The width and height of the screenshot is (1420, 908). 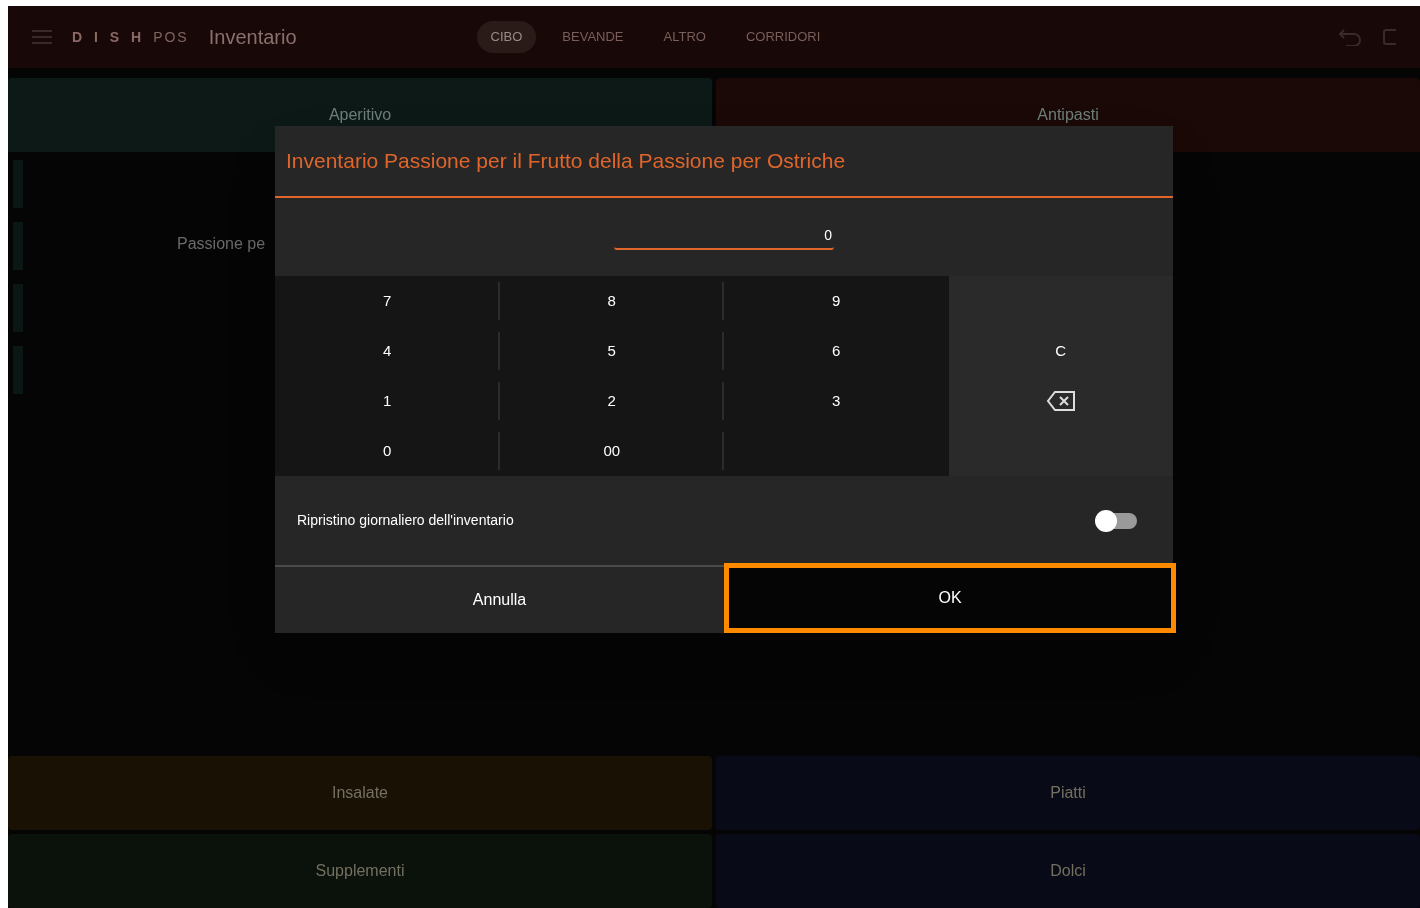 I want to click on keypad-key: 9, so click(x=836, y=301).